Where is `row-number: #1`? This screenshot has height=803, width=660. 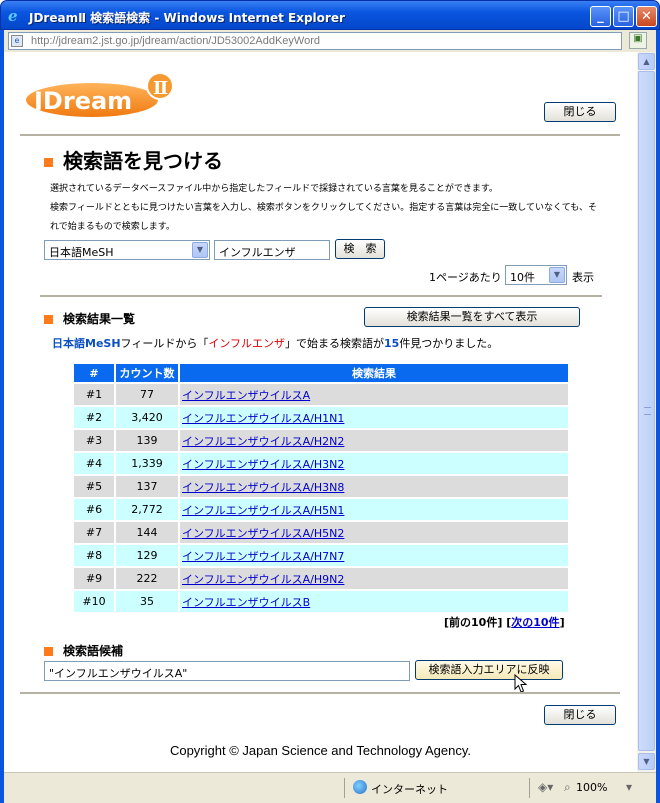
row-number: #1 is located at coordinates (94, 394).